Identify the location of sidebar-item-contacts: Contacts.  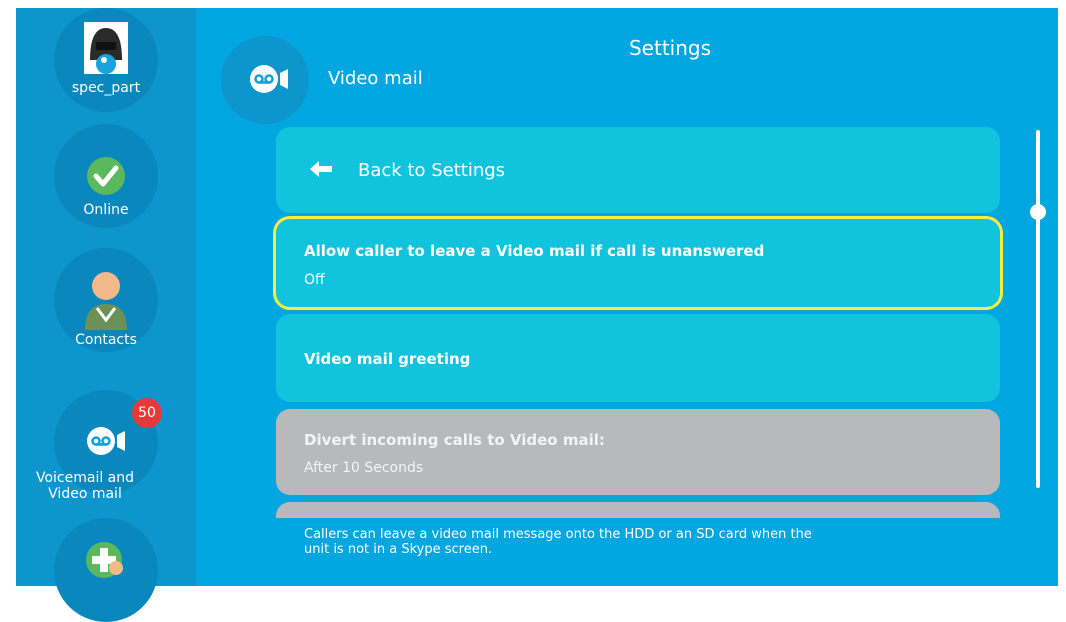
(106, 308).